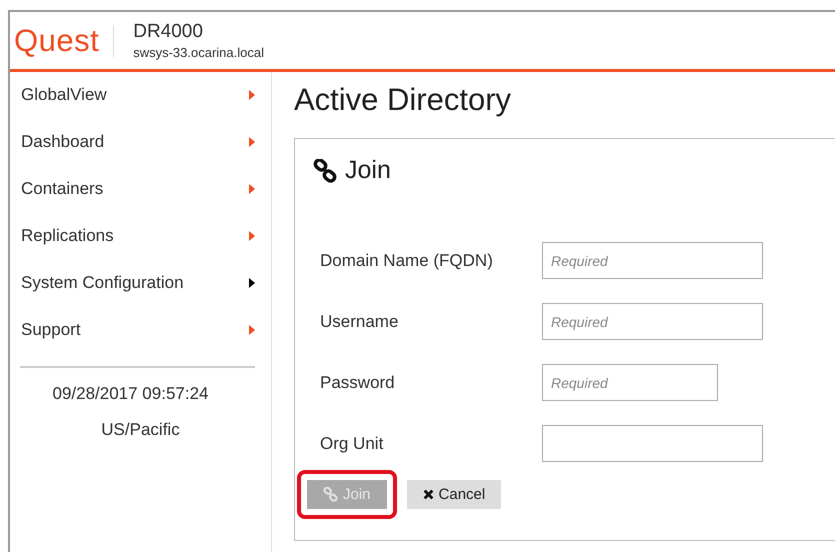 The height and width of the screenshot is (552, 835). What do you see at coordinates (428, 494) in the screenshot?
I see `close-icon` at bounding box center [428, 494].